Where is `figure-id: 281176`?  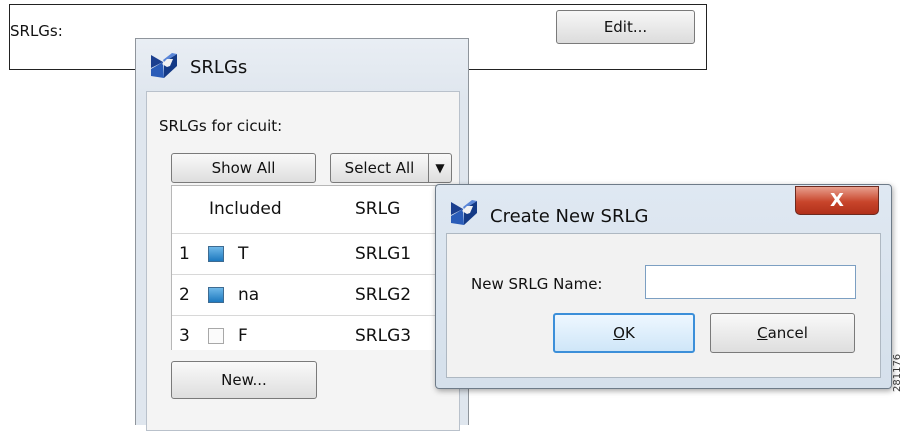 figure-id: 281176 is located at coordinates (897, 372).